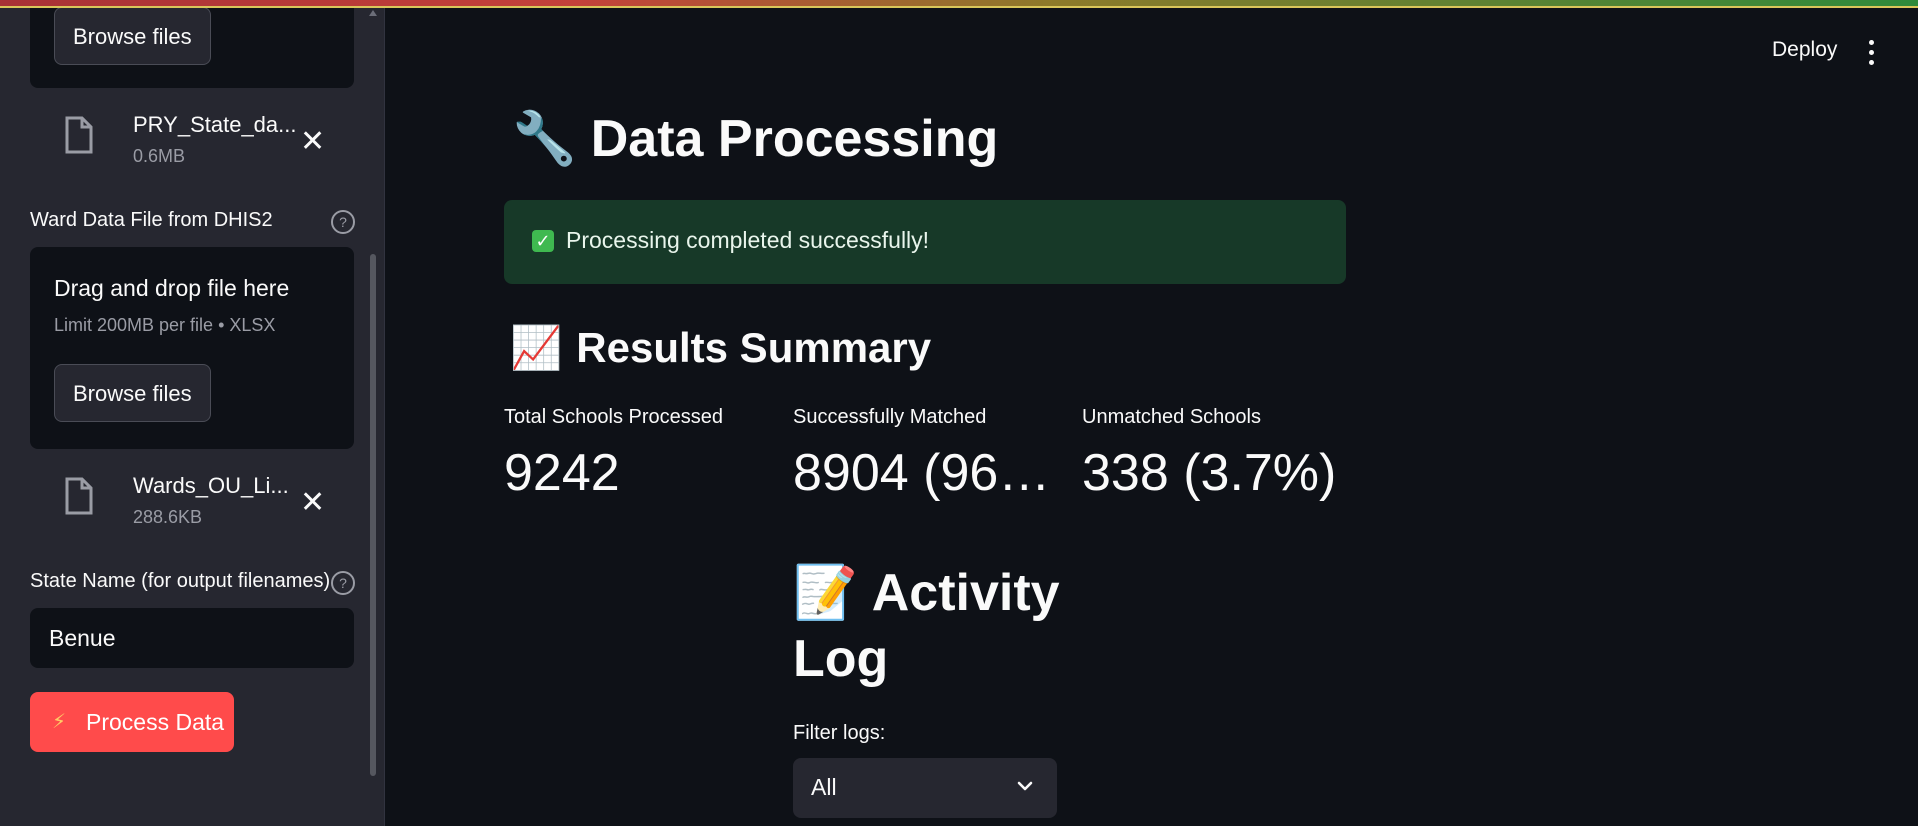 The height and width of the screenshot is (826, 1918). I want to click on lightning-icon: ⚡, so click(59, 722).